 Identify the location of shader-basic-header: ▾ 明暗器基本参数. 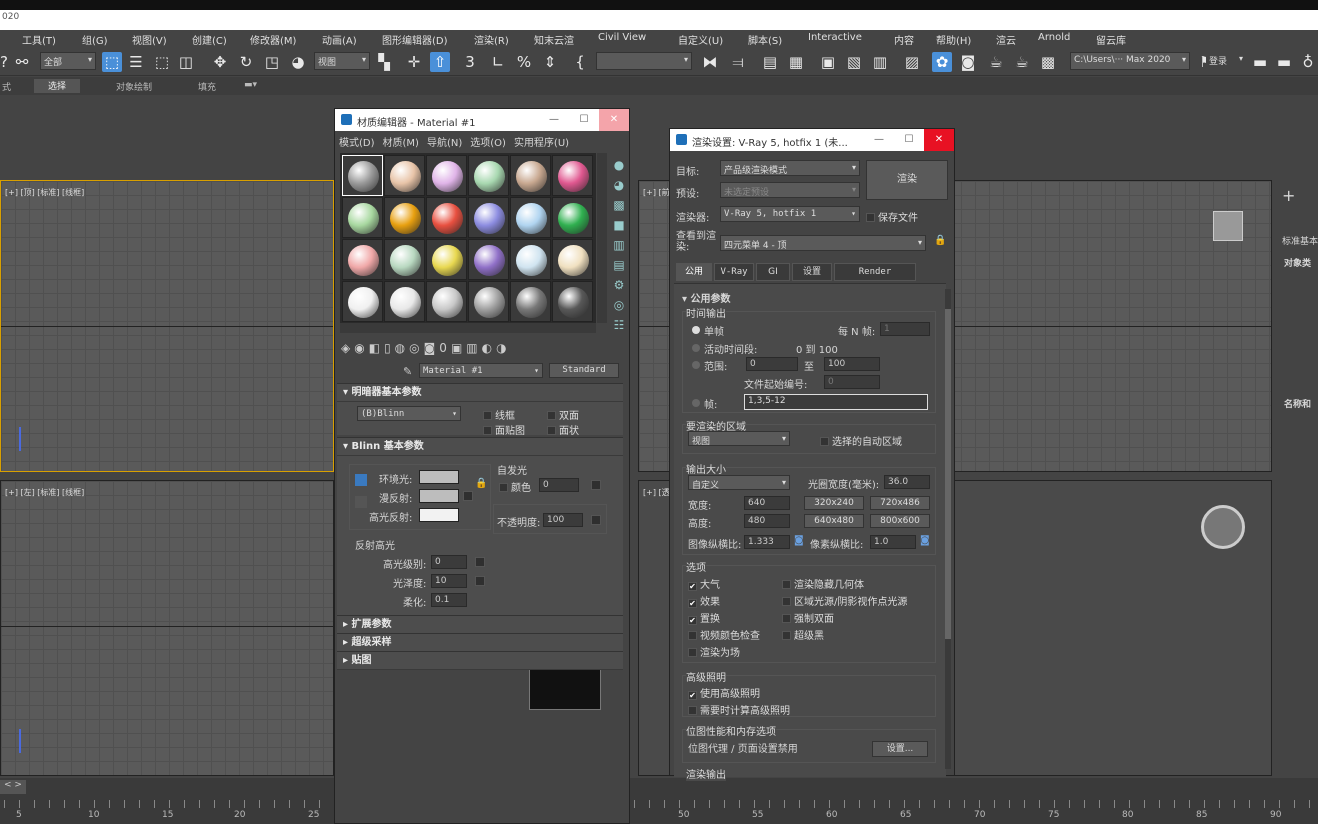
(480, 393).